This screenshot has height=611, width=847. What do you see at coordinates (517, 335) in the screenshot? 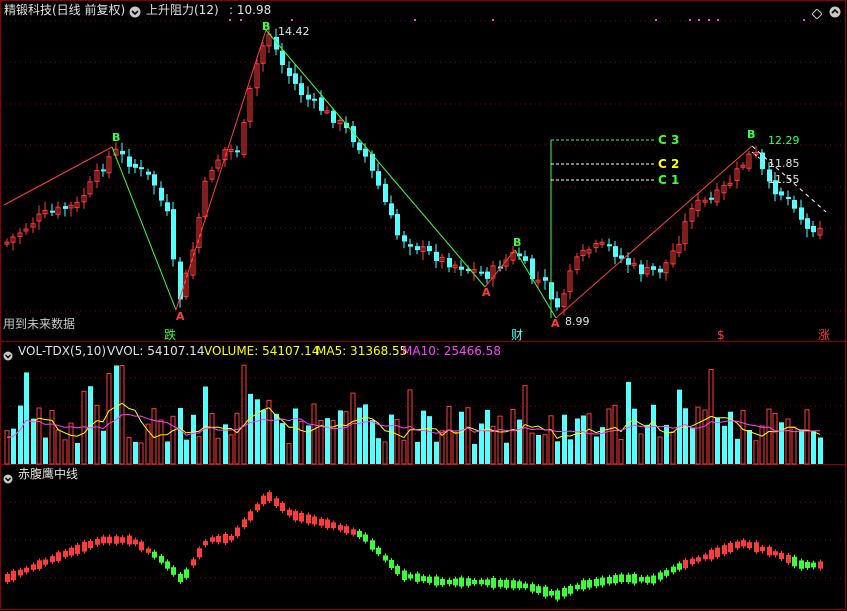
I see `event-marker-finance: 财` at bounding box center [517, 335].